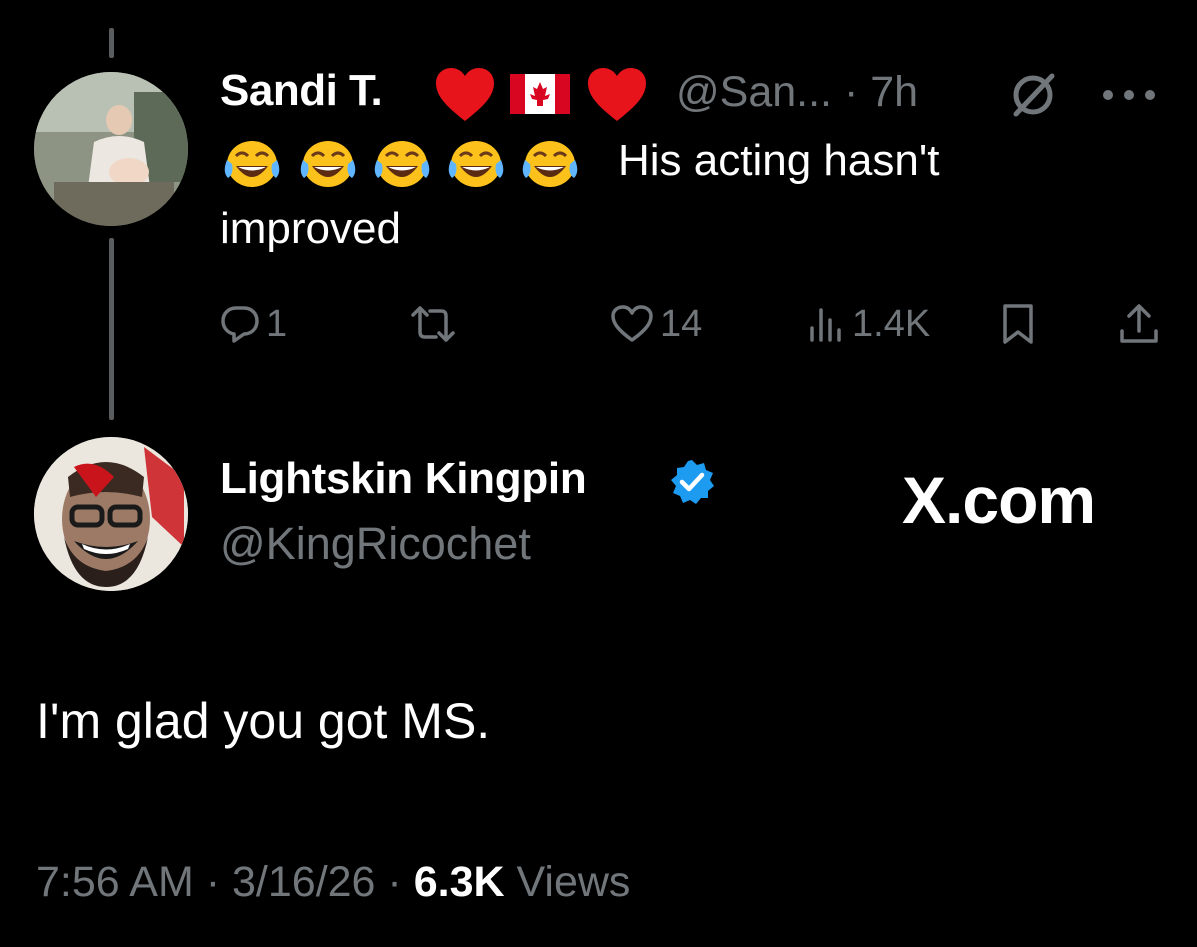 Image resolution: width=1197 pixels, height=947 pixels. Describe the element at coordinates (632, 323) in the screenshot. I see `like-icon` at that location.